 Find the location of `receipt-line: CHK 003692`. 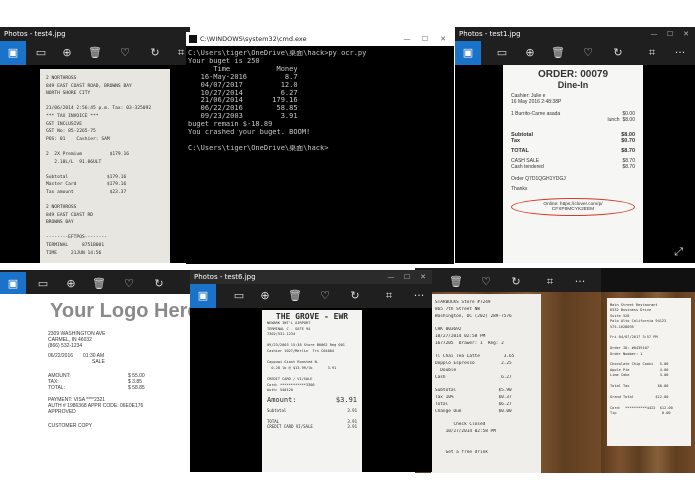

receipt-line: CHK 003692 is located at coordinates (448, 330).